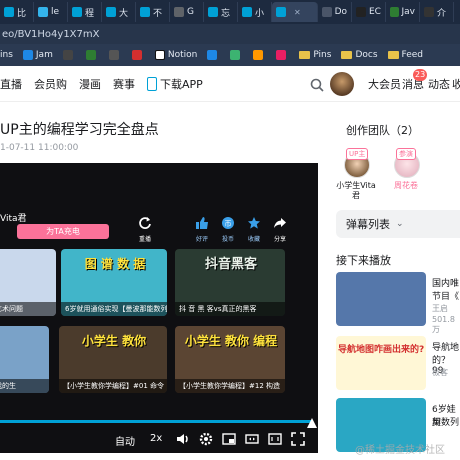 Image resolution: width=460 pixels, height=460 pixels. Describe the element at coordinates (445, 421) in the screenshot. I see `recommendation-title-line2: 契数列` at that location.